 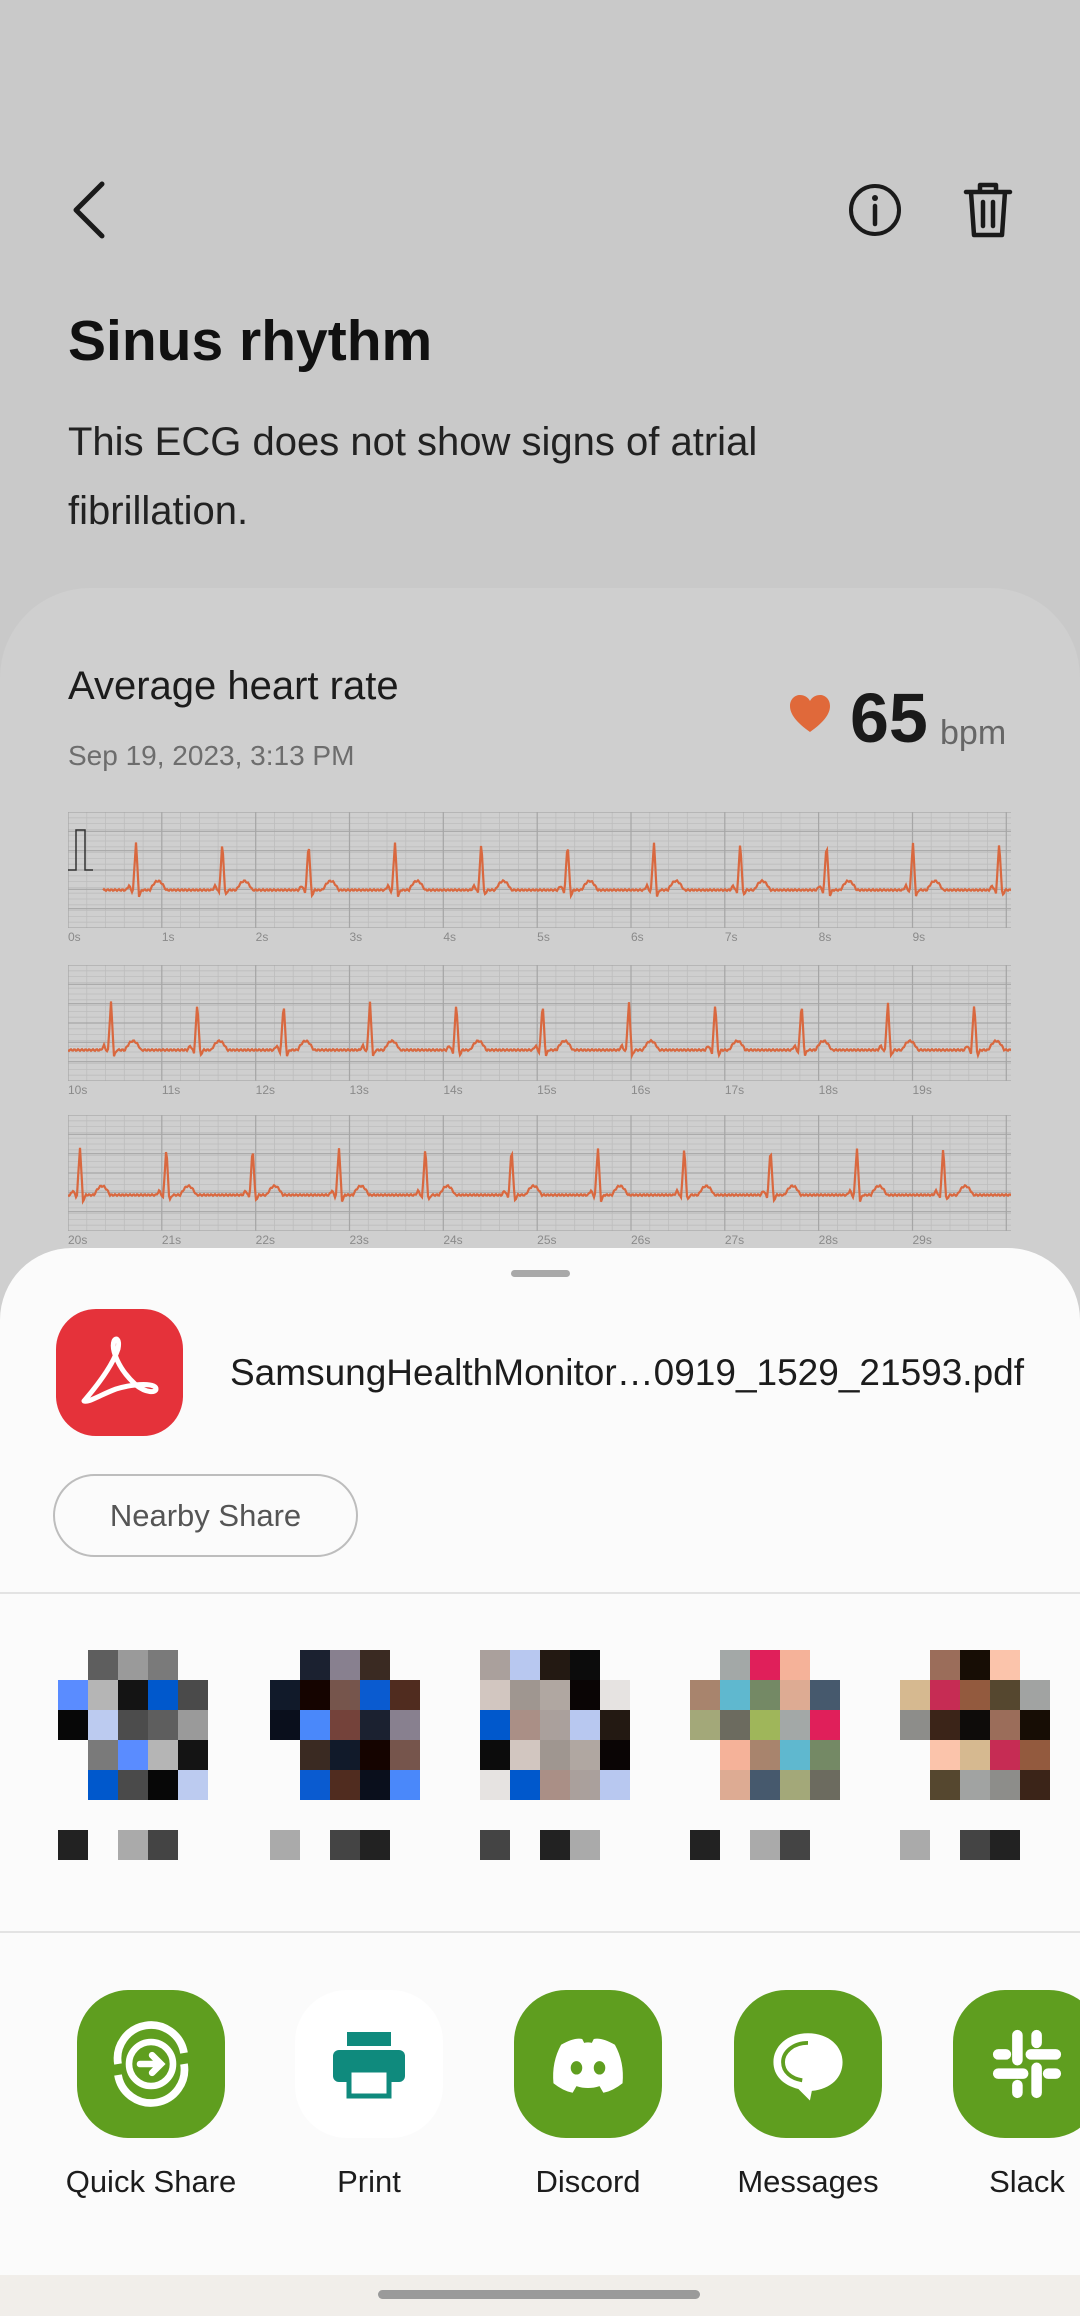 I want to click on ecg-ticks-2: 10s 11s 12s 13s 14s 15s 16s 17s 18s 19s, so click(x=539, y=1093).